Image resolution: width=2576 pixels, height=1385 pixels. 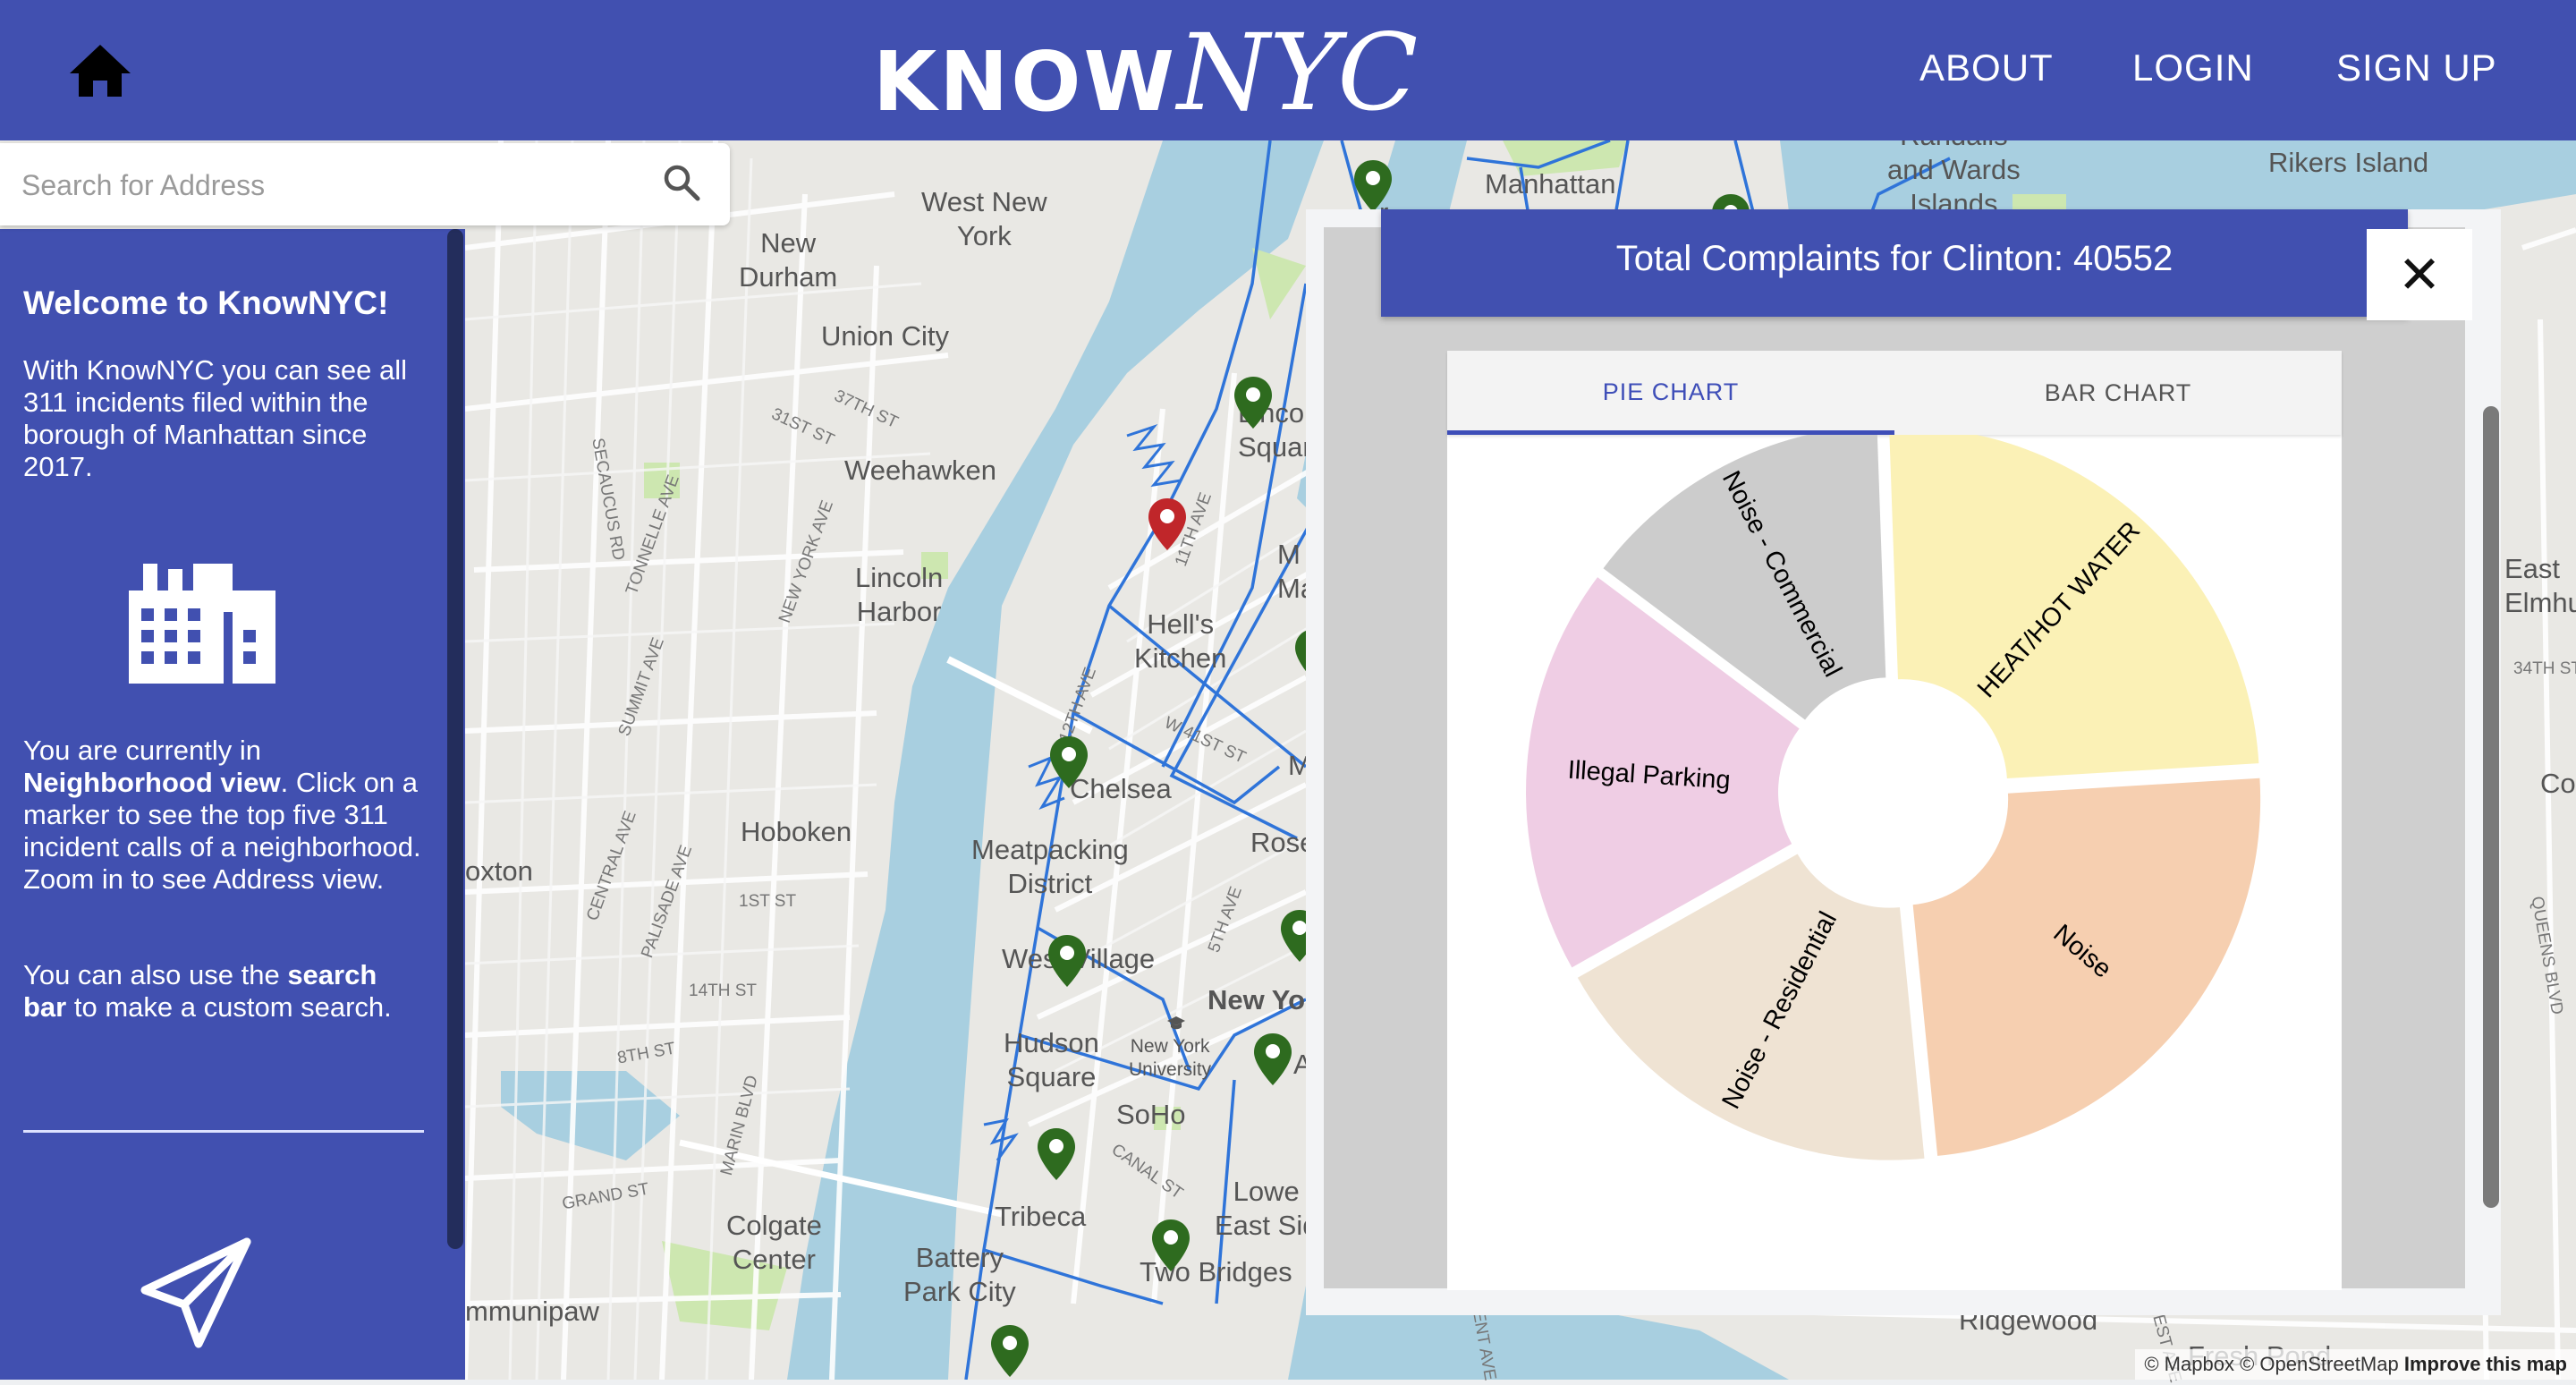 I want to click on map-label-new-durham: New Durham, so click(x=788, y=260).